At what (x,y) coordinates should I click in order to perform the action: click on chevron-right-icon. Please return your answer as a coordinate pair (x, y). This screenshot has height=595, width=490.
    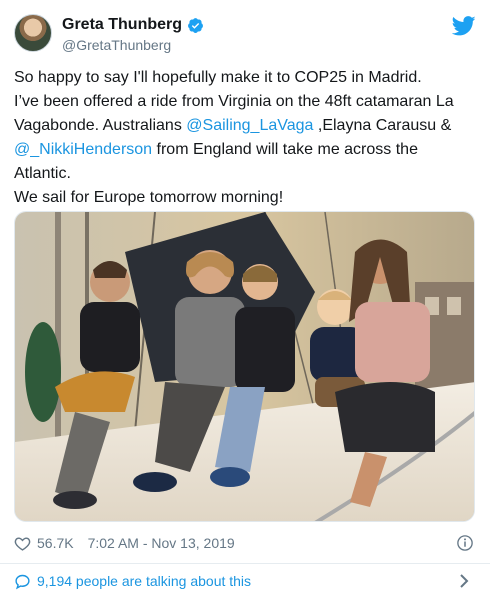
    Looking at the image, I should click on (464, 581).